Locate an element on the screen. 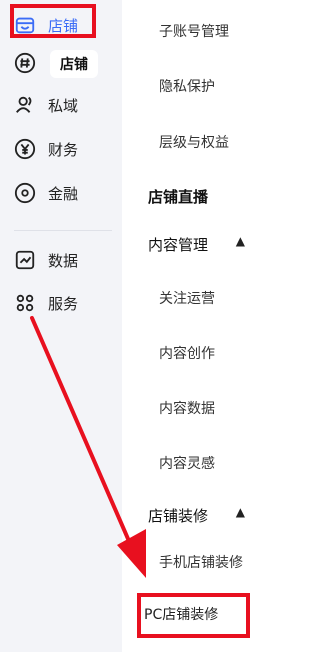  menu-item-label: 店铺直播 is located at coordinates (178, 197).